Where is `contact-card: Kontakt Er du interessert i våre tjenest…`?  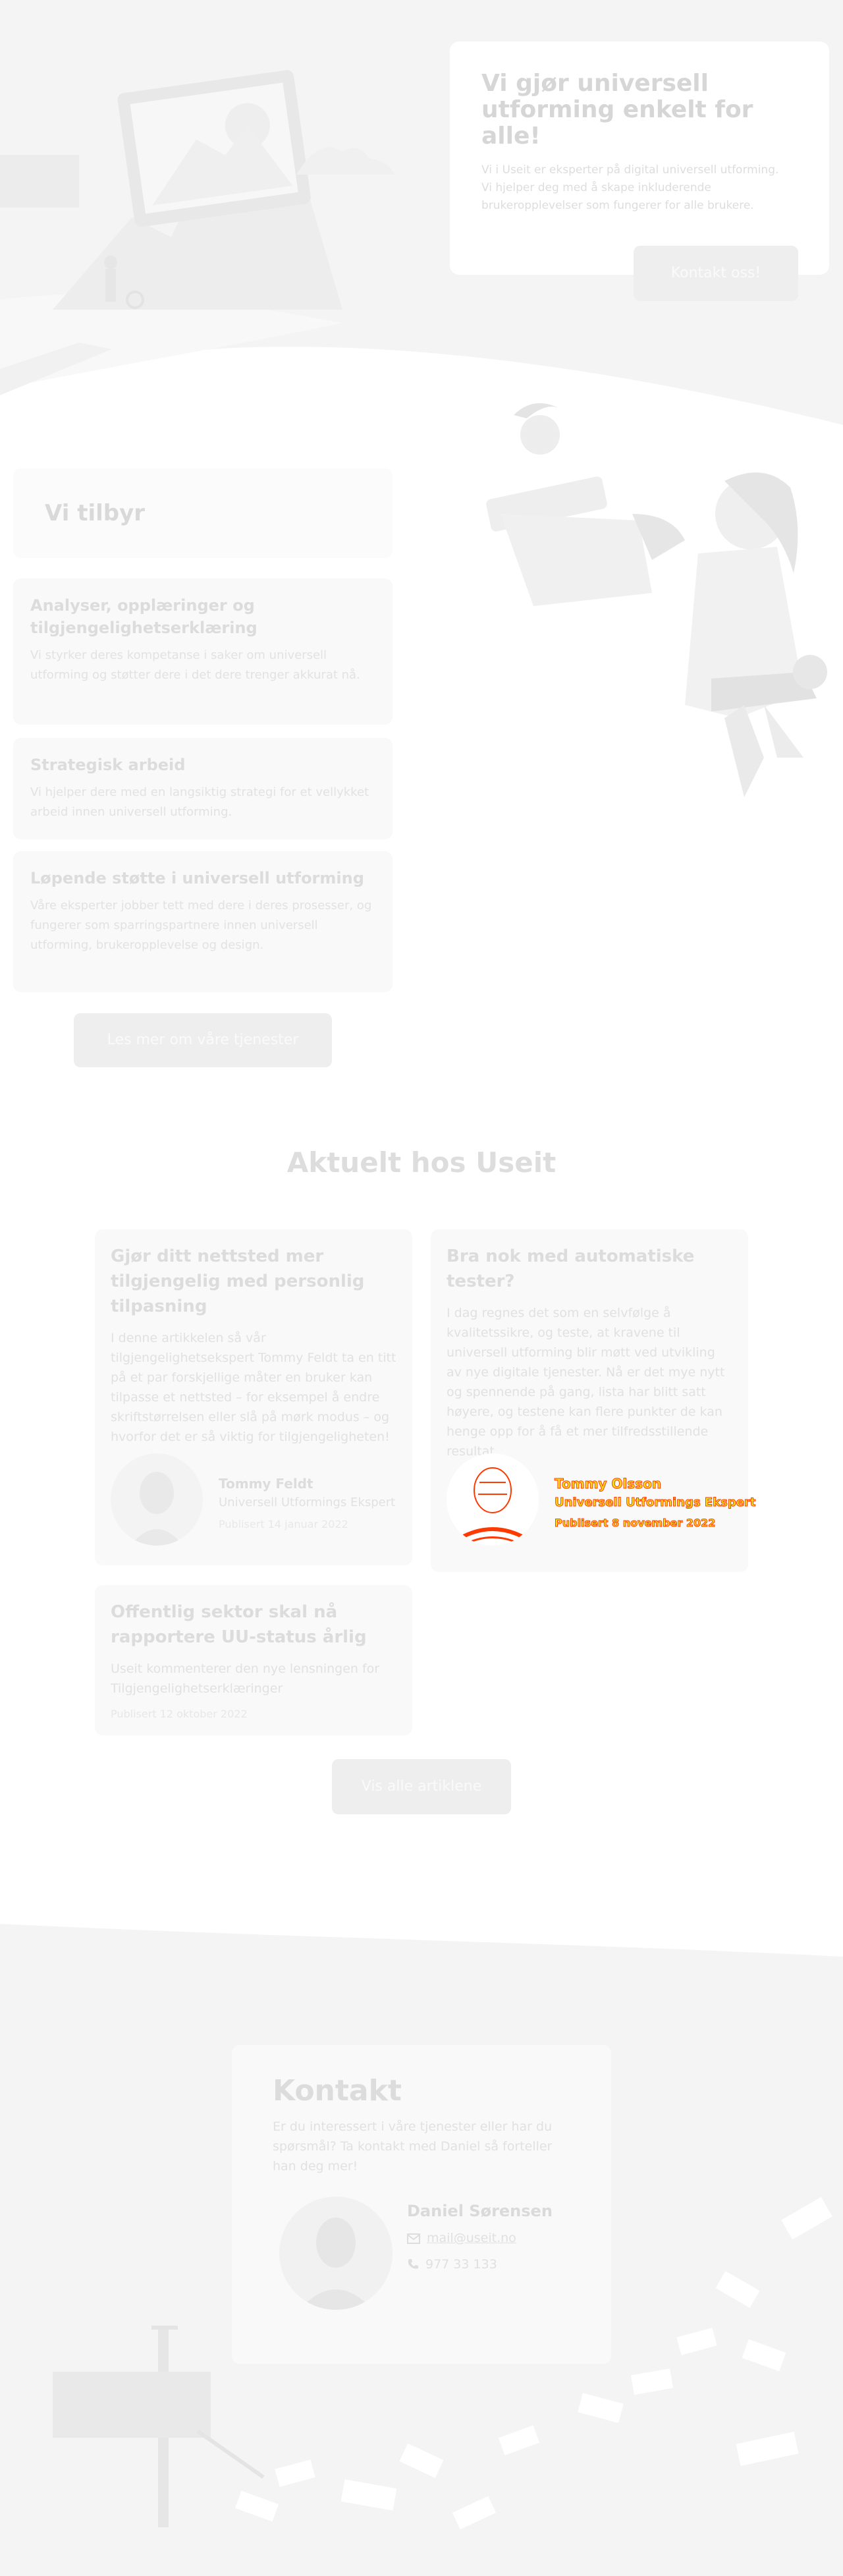 contact-card: Kontakt Er du interessert i våre tjenest… is located at coordinates (421, 2204).